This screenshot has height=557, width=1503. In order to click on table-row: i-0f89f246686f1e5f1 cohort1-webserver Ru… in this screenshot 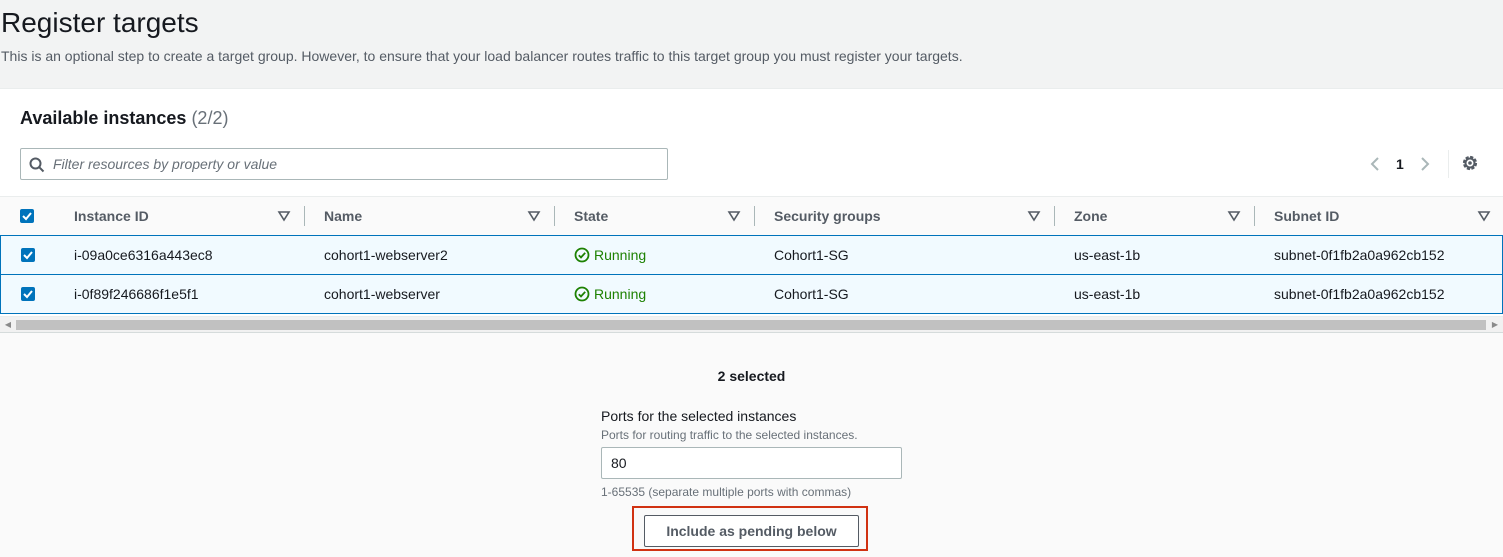, I will do `click(751, 294)`.